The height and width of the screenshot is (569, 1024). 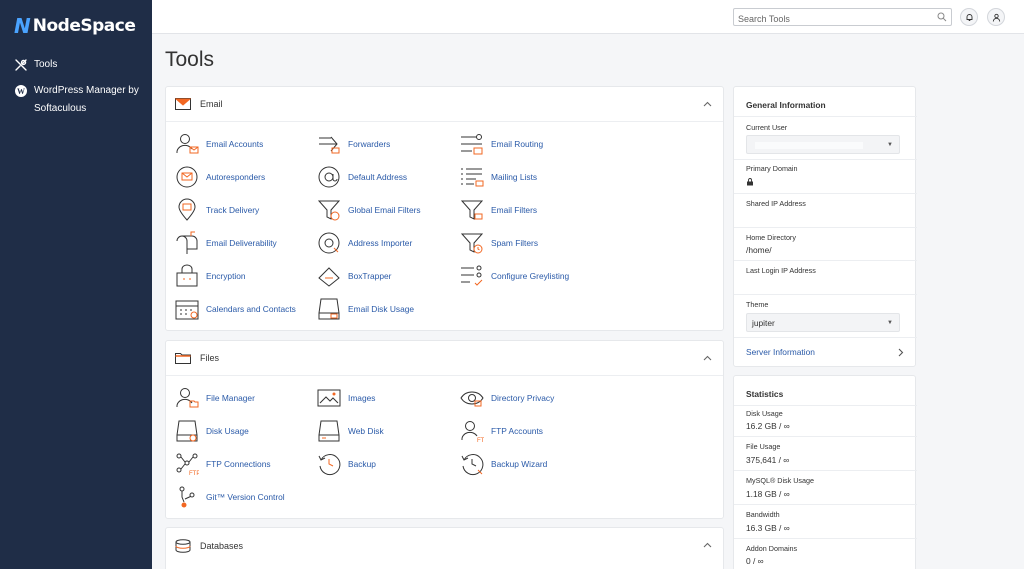 I want to click on tool-email-routing: Email Routing, so click(x=501, y=144).